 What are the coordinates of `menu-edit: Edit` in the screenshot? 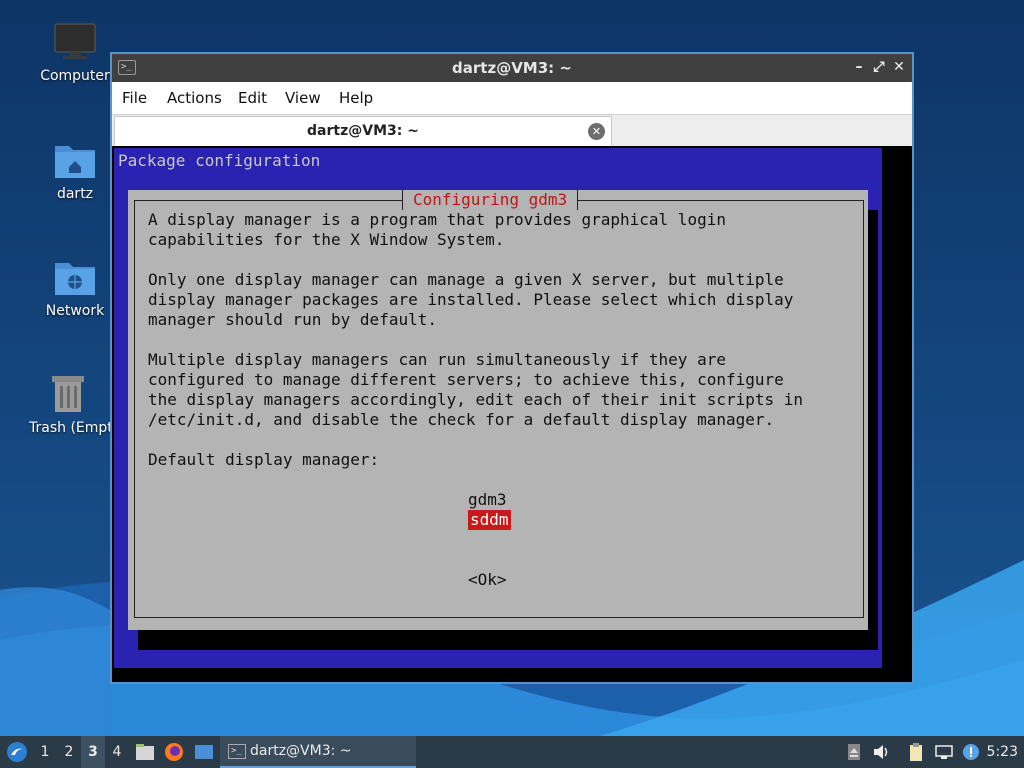 It's located at (252, 98).